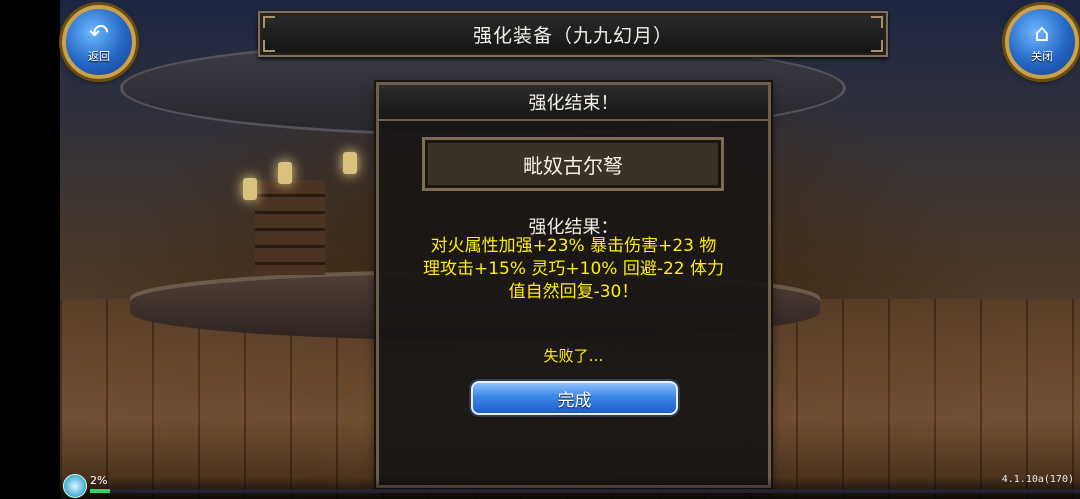 Image resolution: width=1080 pixels, height=499 pixels. Describe the element at coordinates (30, 249) in the screenshot. I see `letterbox-bar` at that location.